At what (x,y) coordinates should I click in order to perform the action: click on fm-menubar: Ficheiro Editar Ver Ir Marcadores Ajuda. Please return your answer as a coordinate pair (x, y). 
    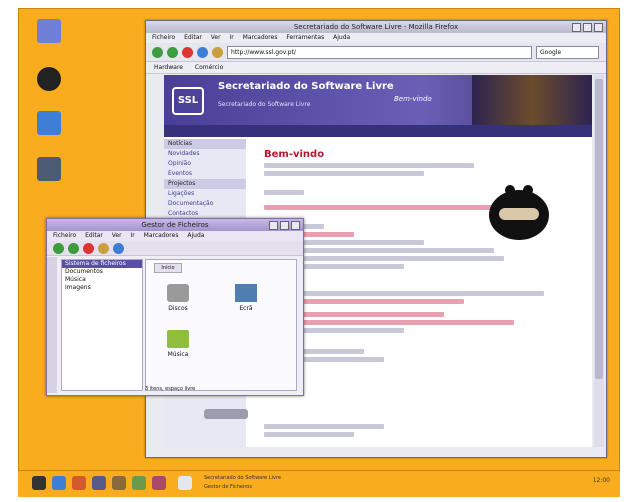
    Looking at the image, I should click on (175, 236).